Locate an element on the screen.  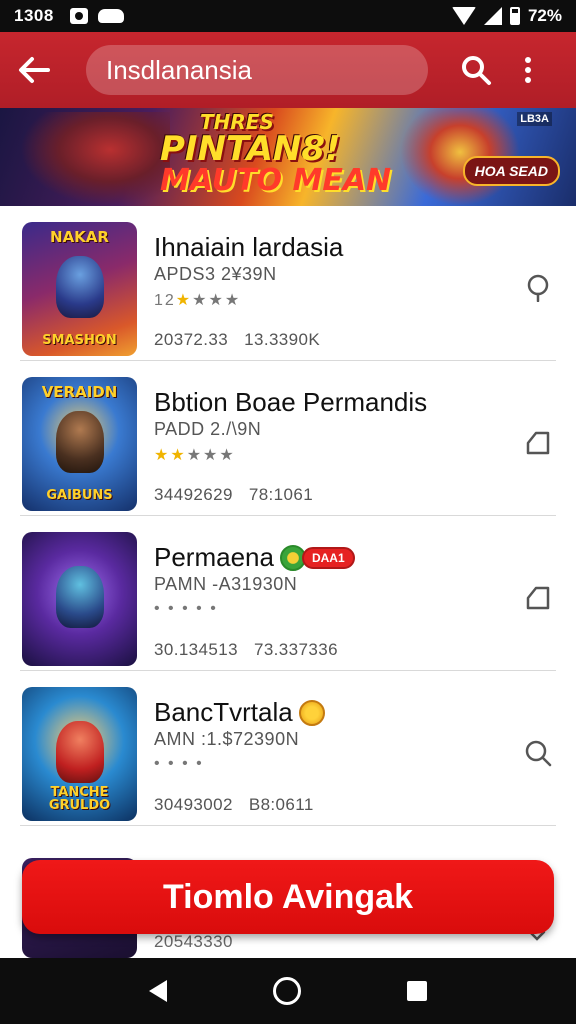
app-icon: VERAIDN GAIBUNS is located at coordinates (79, 444).